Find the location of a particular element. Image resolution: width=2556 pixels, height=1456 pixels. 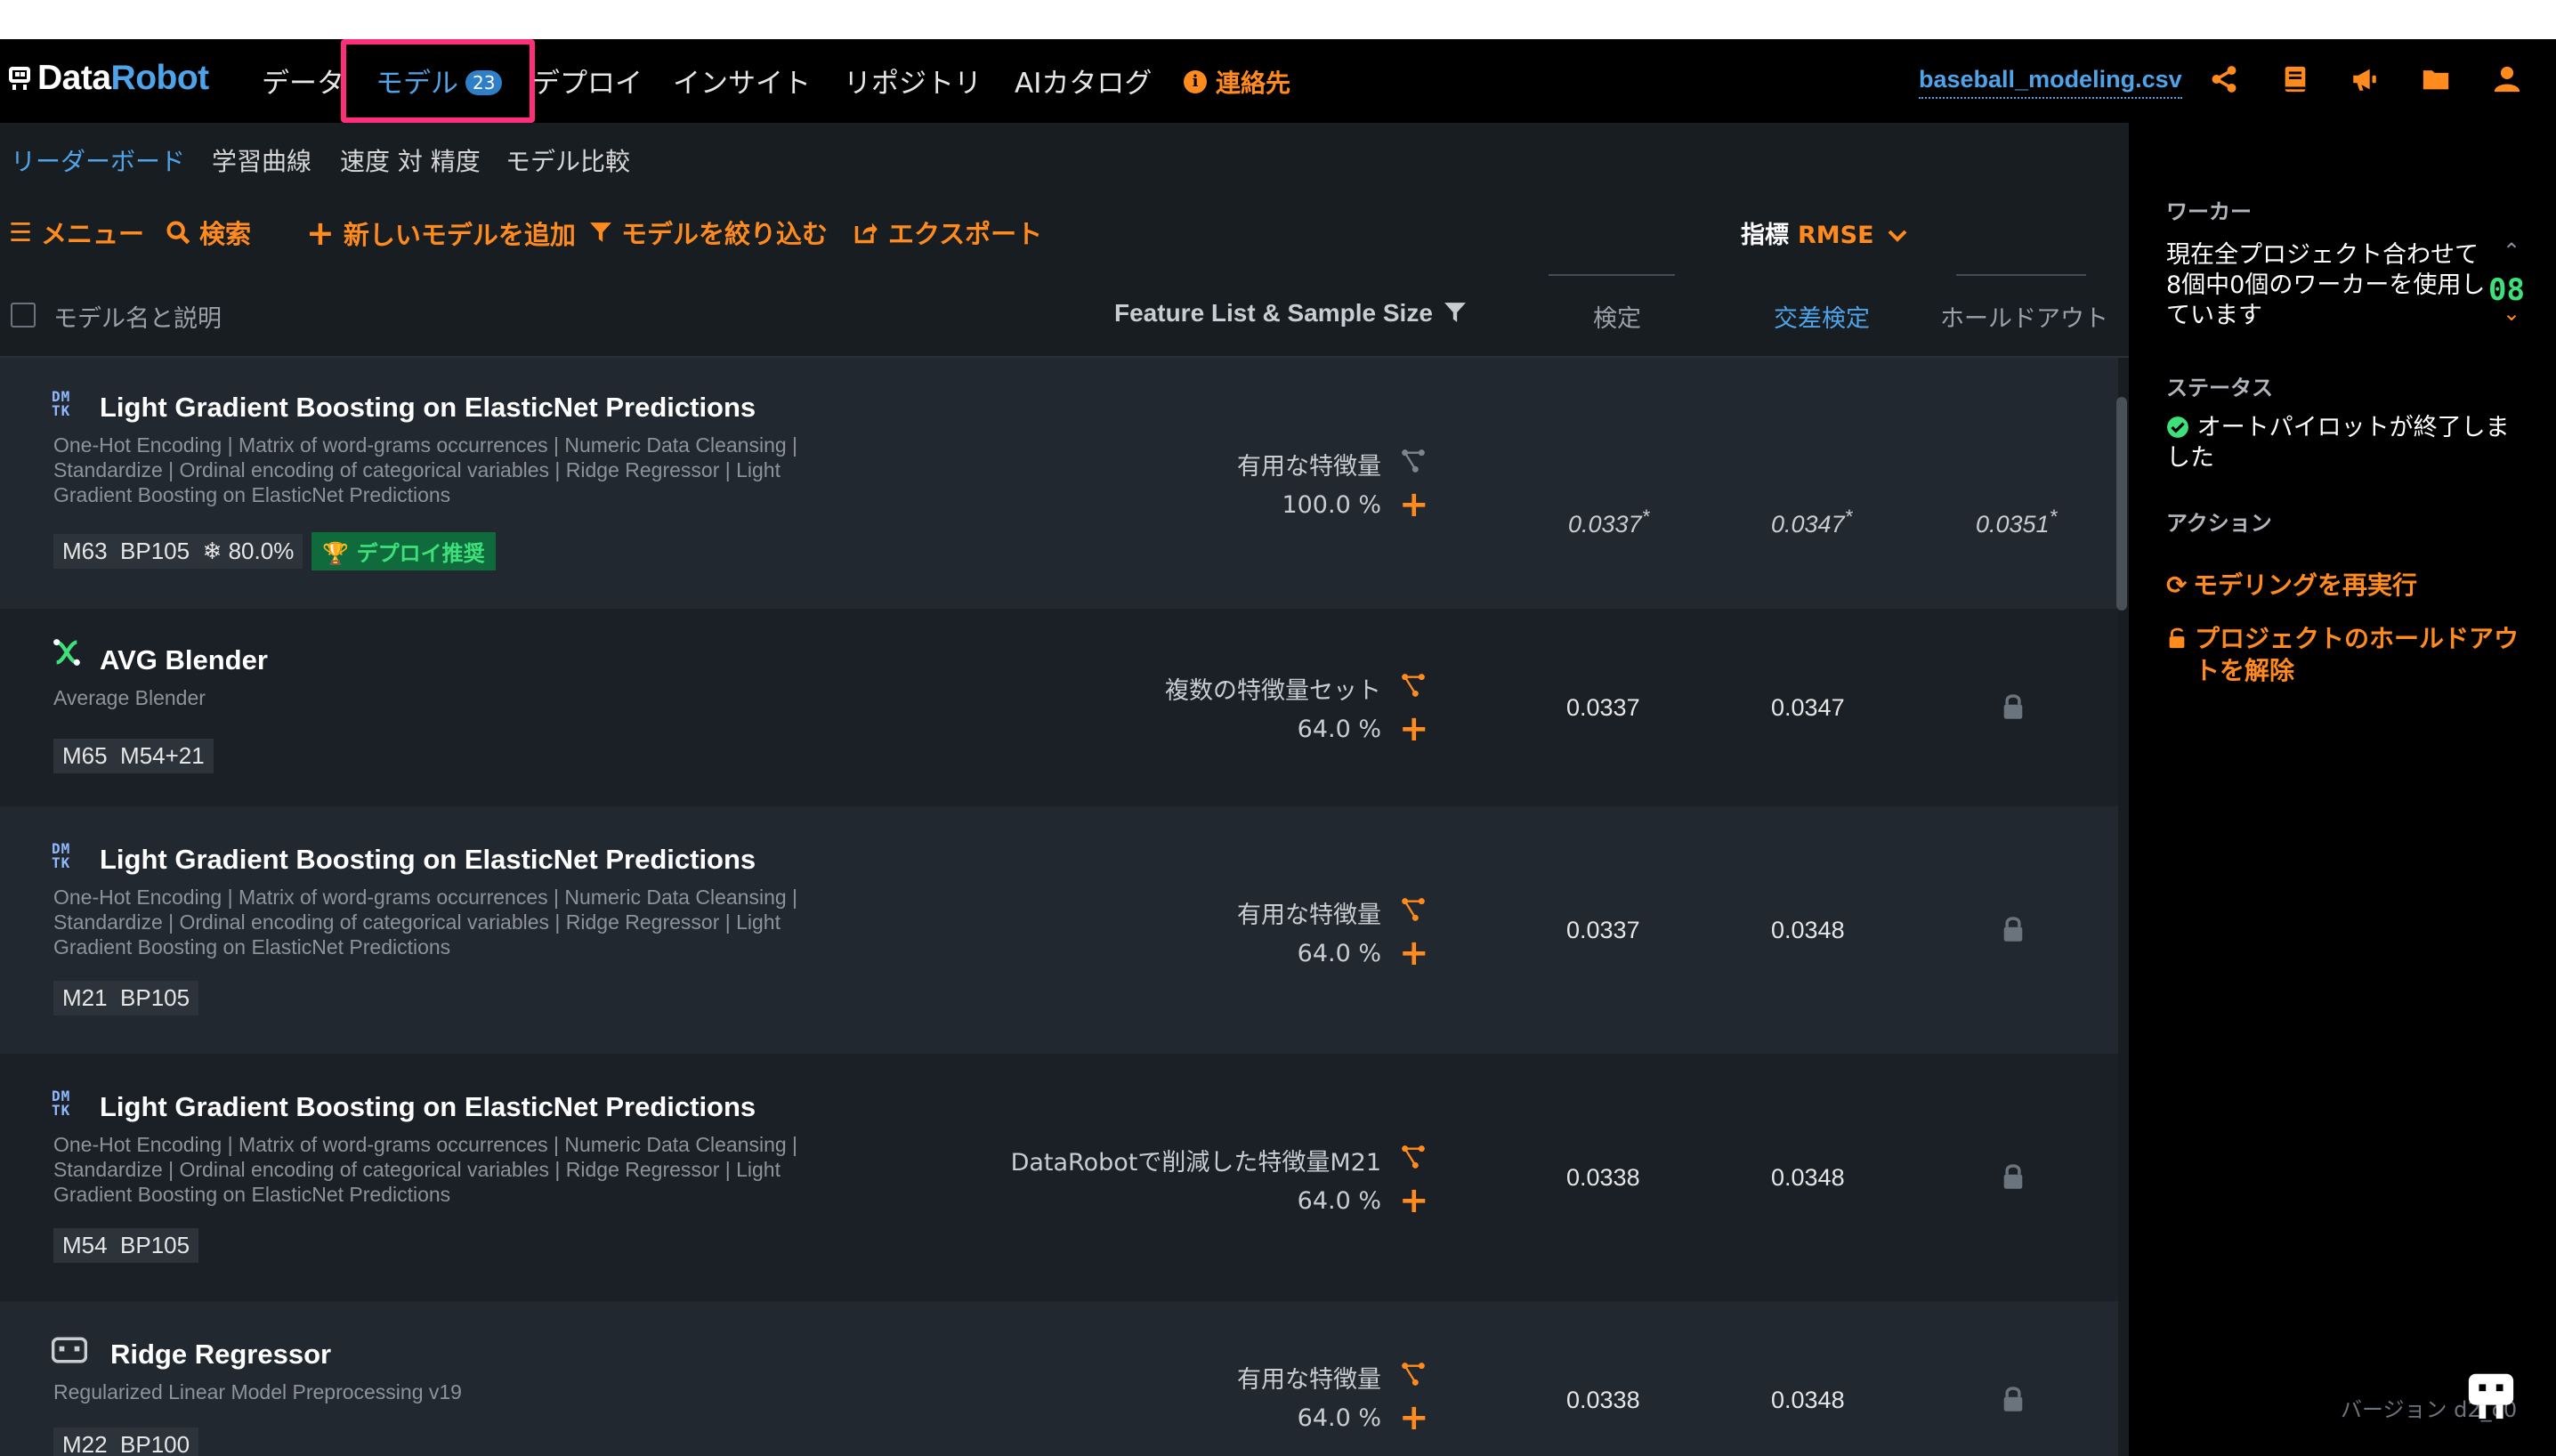

tab-leaderboard: リーダーボード is located at coordinates (98, 160).